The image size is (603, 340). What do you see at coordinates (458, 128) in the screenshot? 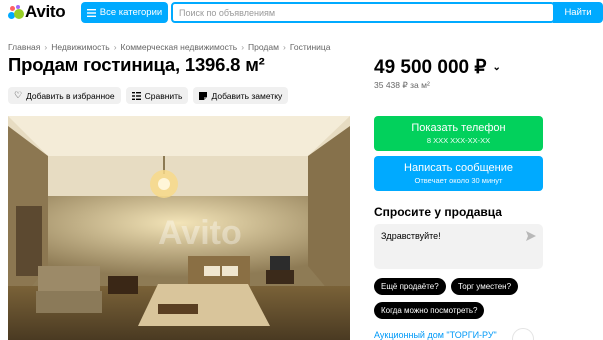
I see `show-phone-label: Показать телефон` at bounding box center [458, 128].